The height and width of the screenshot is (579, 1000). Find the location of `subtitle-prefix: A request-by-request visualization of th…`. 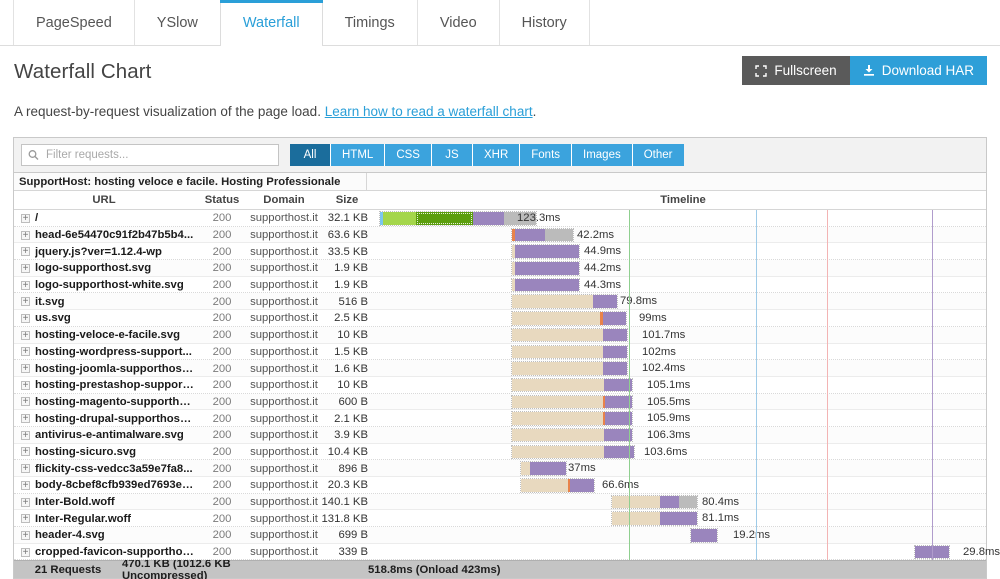

subtitle-prefix: A request-by-request visualization of th… is located at coordinates (169, 111).